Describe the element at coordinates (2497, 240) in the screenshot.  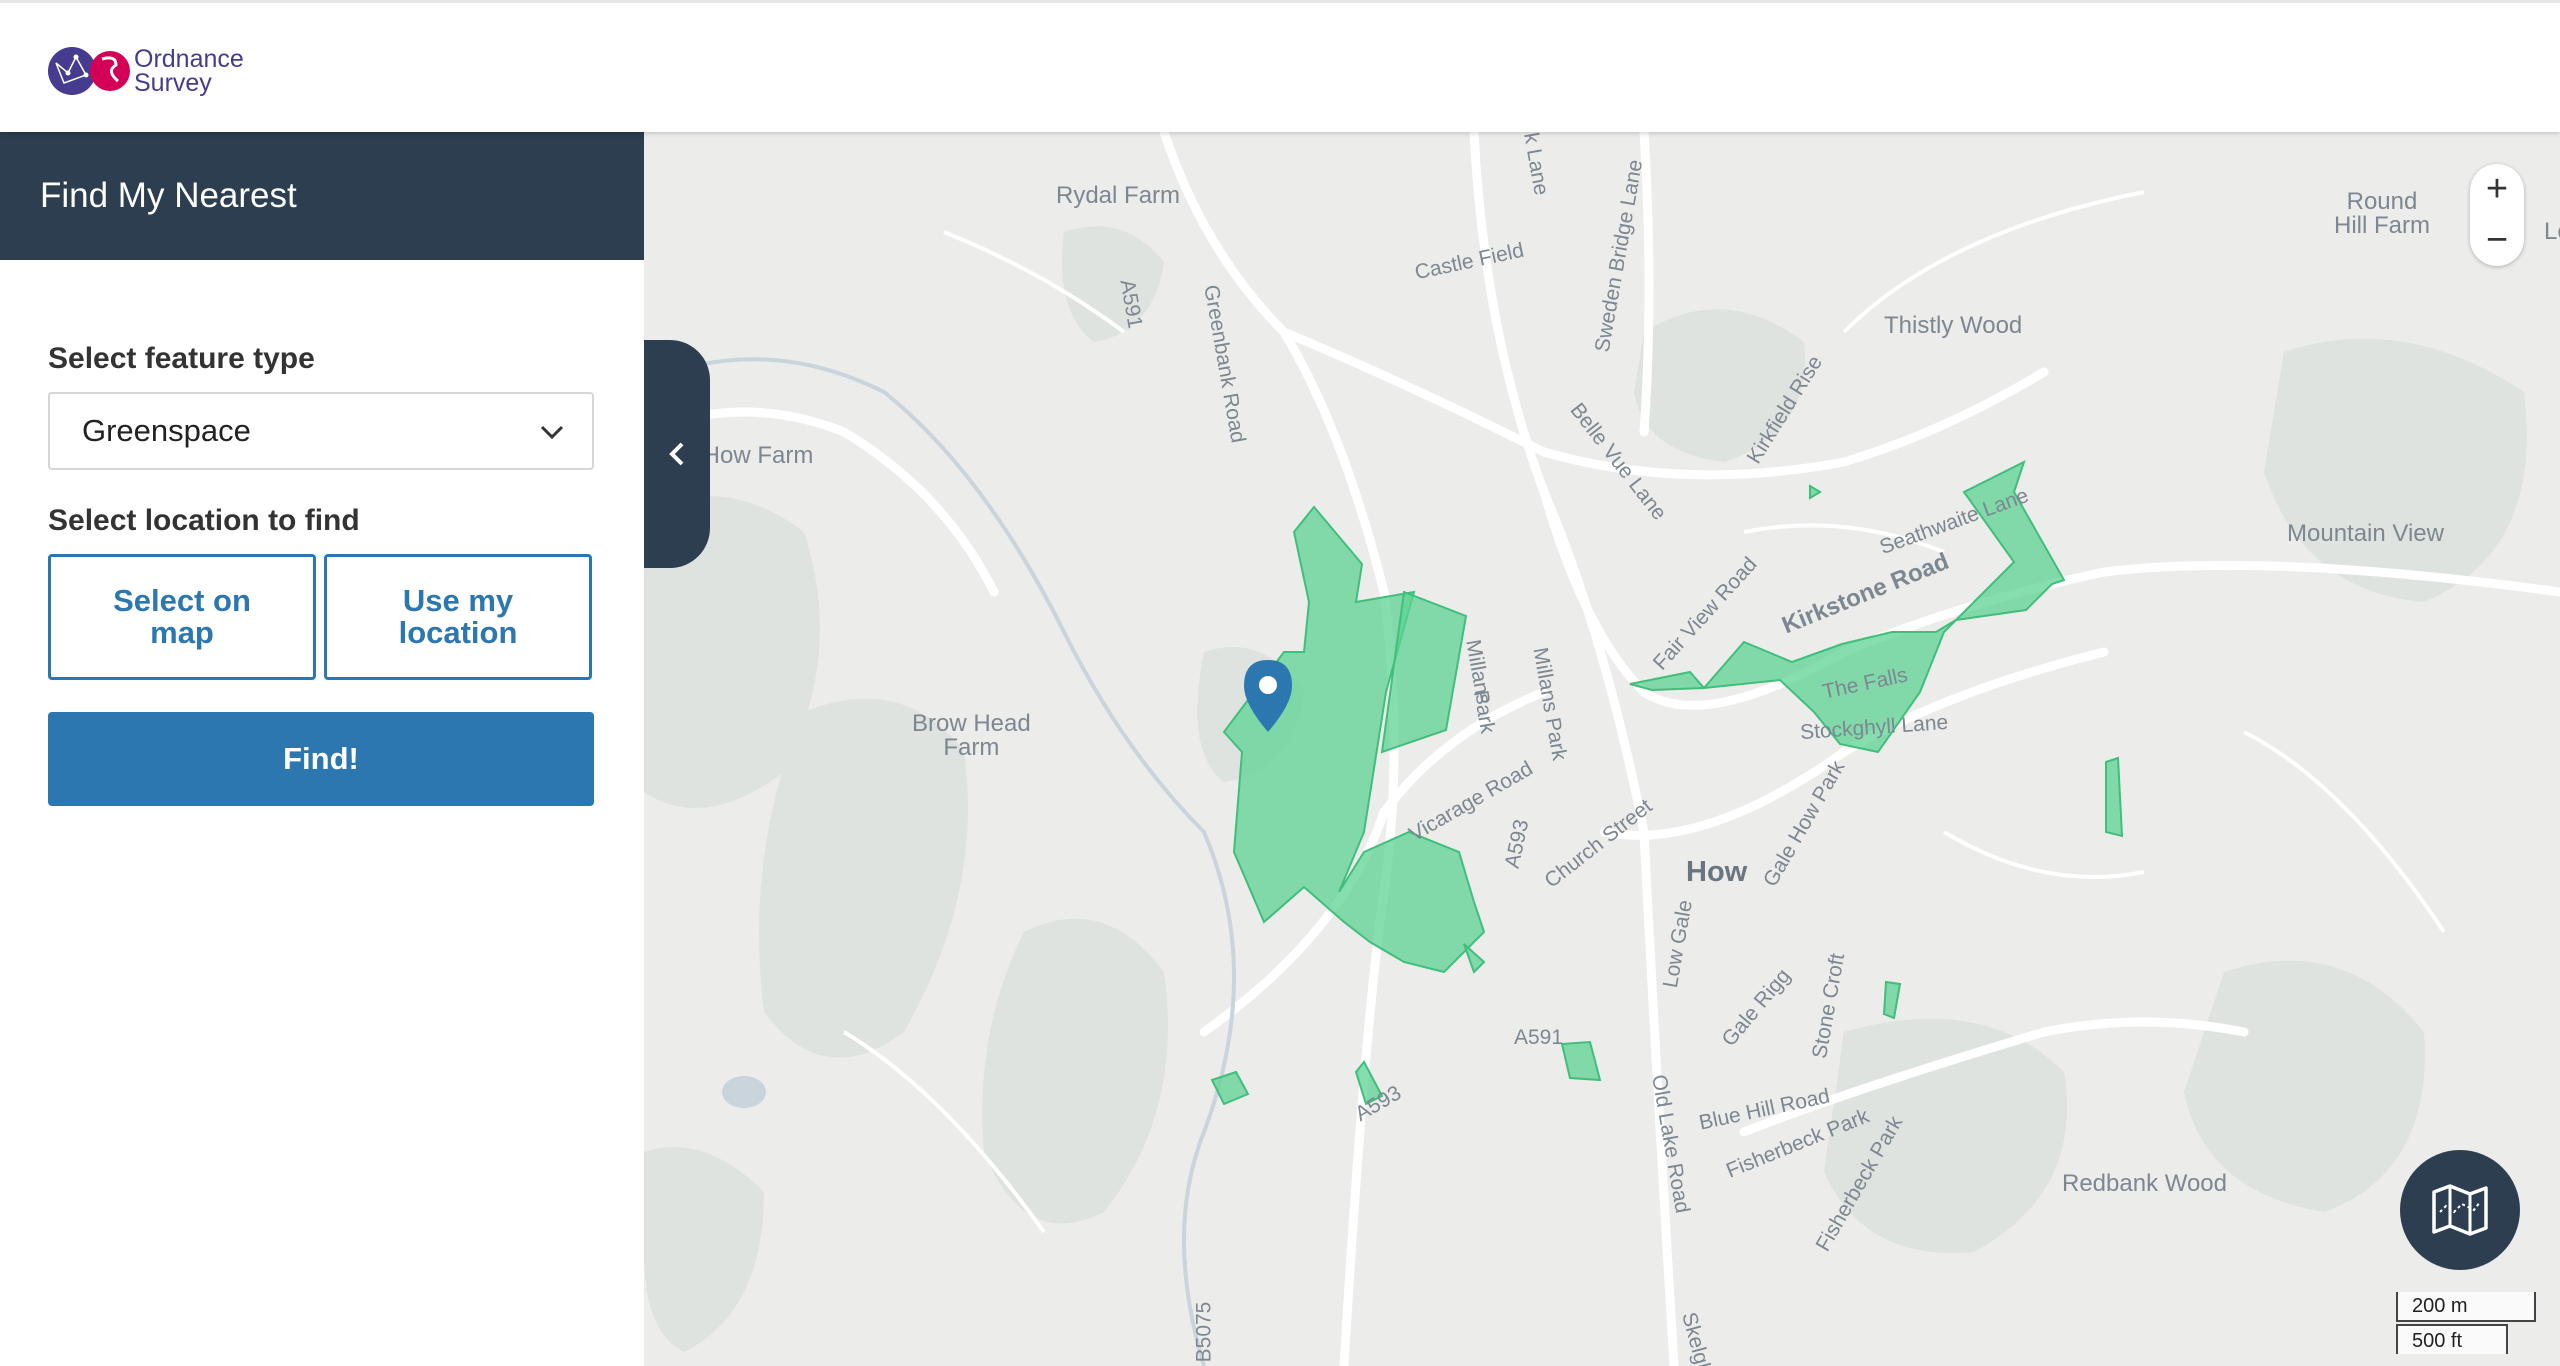
I see `zoom-out-button: −` at that location.